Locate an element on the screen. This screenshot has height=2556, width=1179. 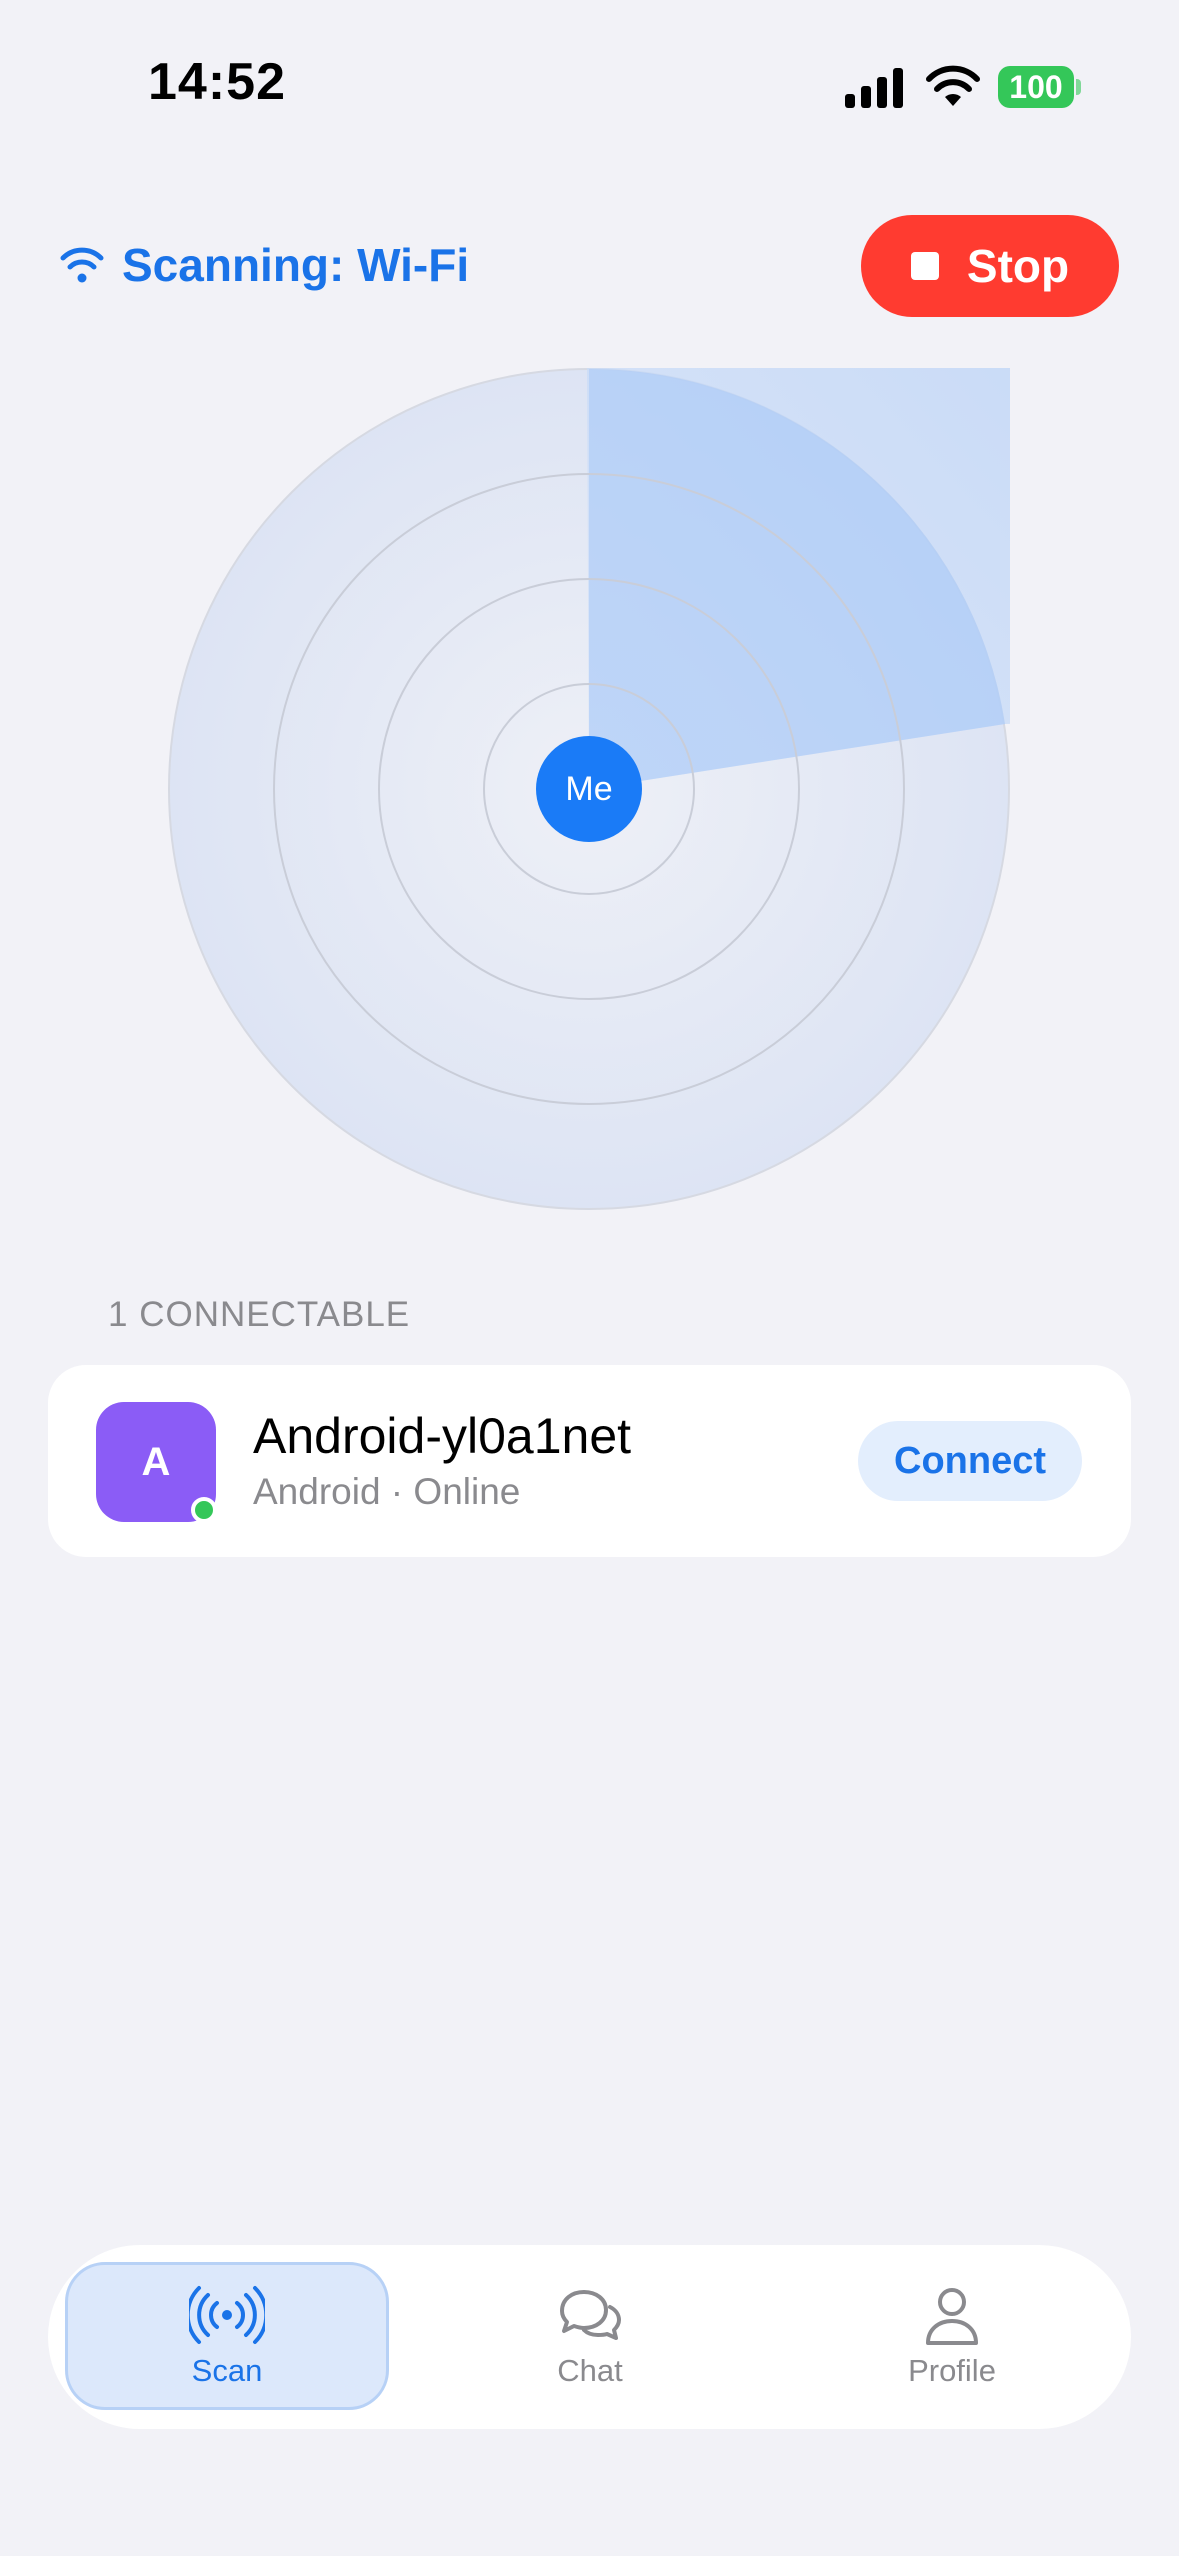
tab-chat: Chat is located at coordinates (590, 2336).